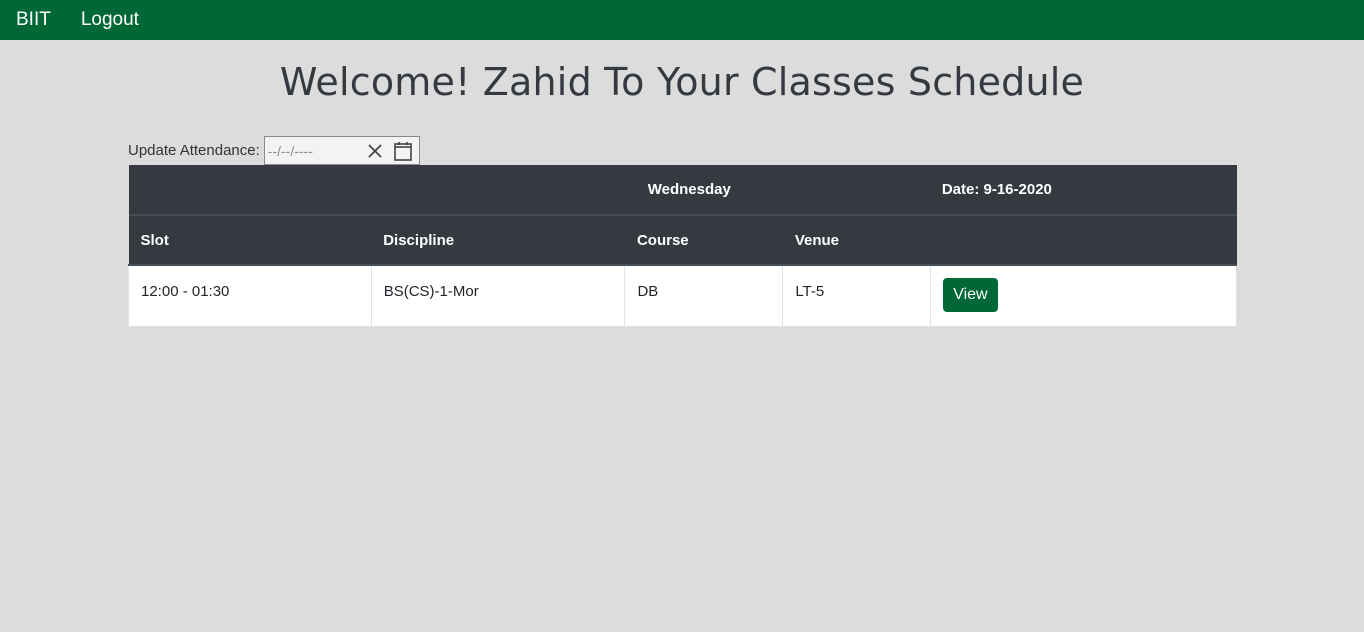 The width and height of the screenshot is (1364, 632). What do you see at coordinates (194, 150) in the screenshot?
I see `update-attendance-label: Update Attendance:` at bounding box center [194, 150].